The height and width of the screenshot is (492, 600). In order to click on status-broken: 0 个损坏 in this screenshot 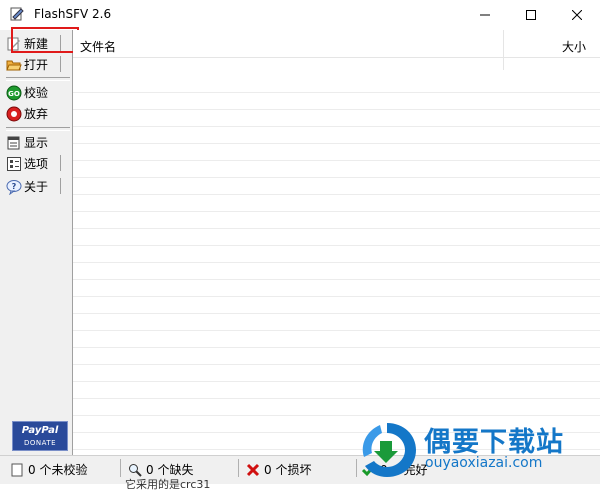, I will do `click(278, 469)`.